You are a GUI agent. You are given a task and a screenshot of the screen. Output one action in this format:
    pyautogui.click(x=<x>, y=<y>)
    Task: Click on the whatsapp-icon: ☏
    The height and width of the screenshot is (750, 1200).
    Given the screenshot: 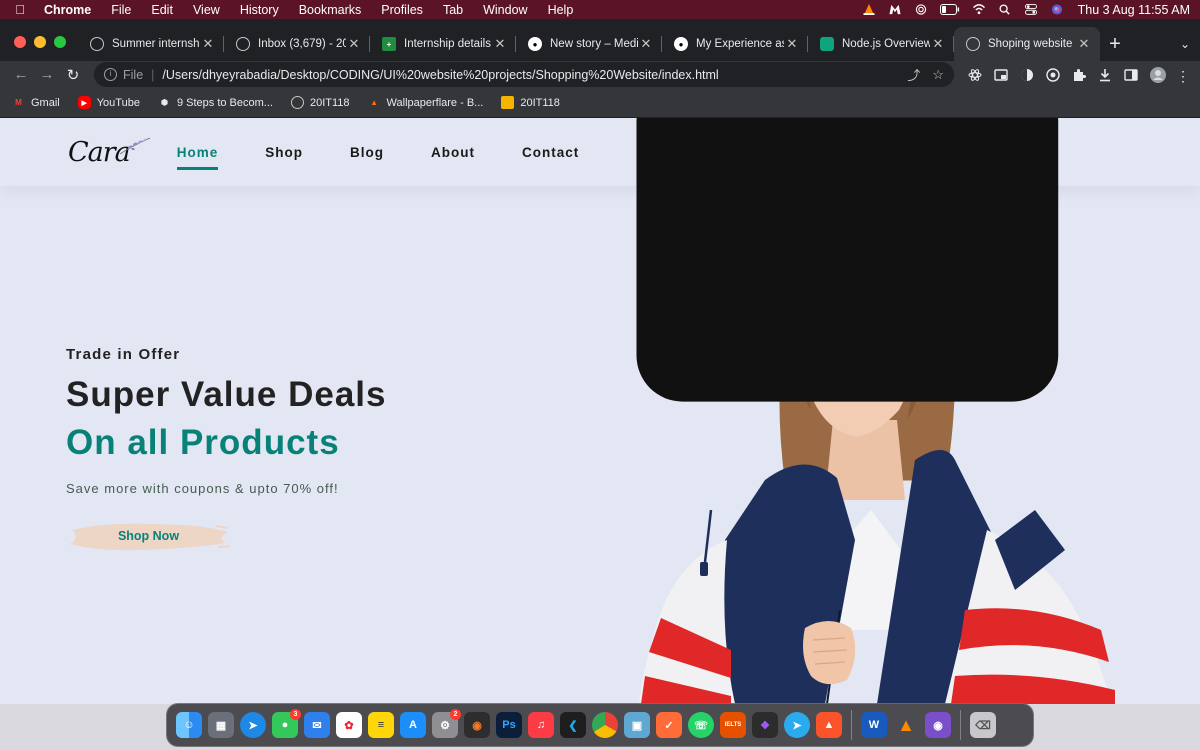 What is the action you would take?
    pyautogui.click(x=701, y=725)
    